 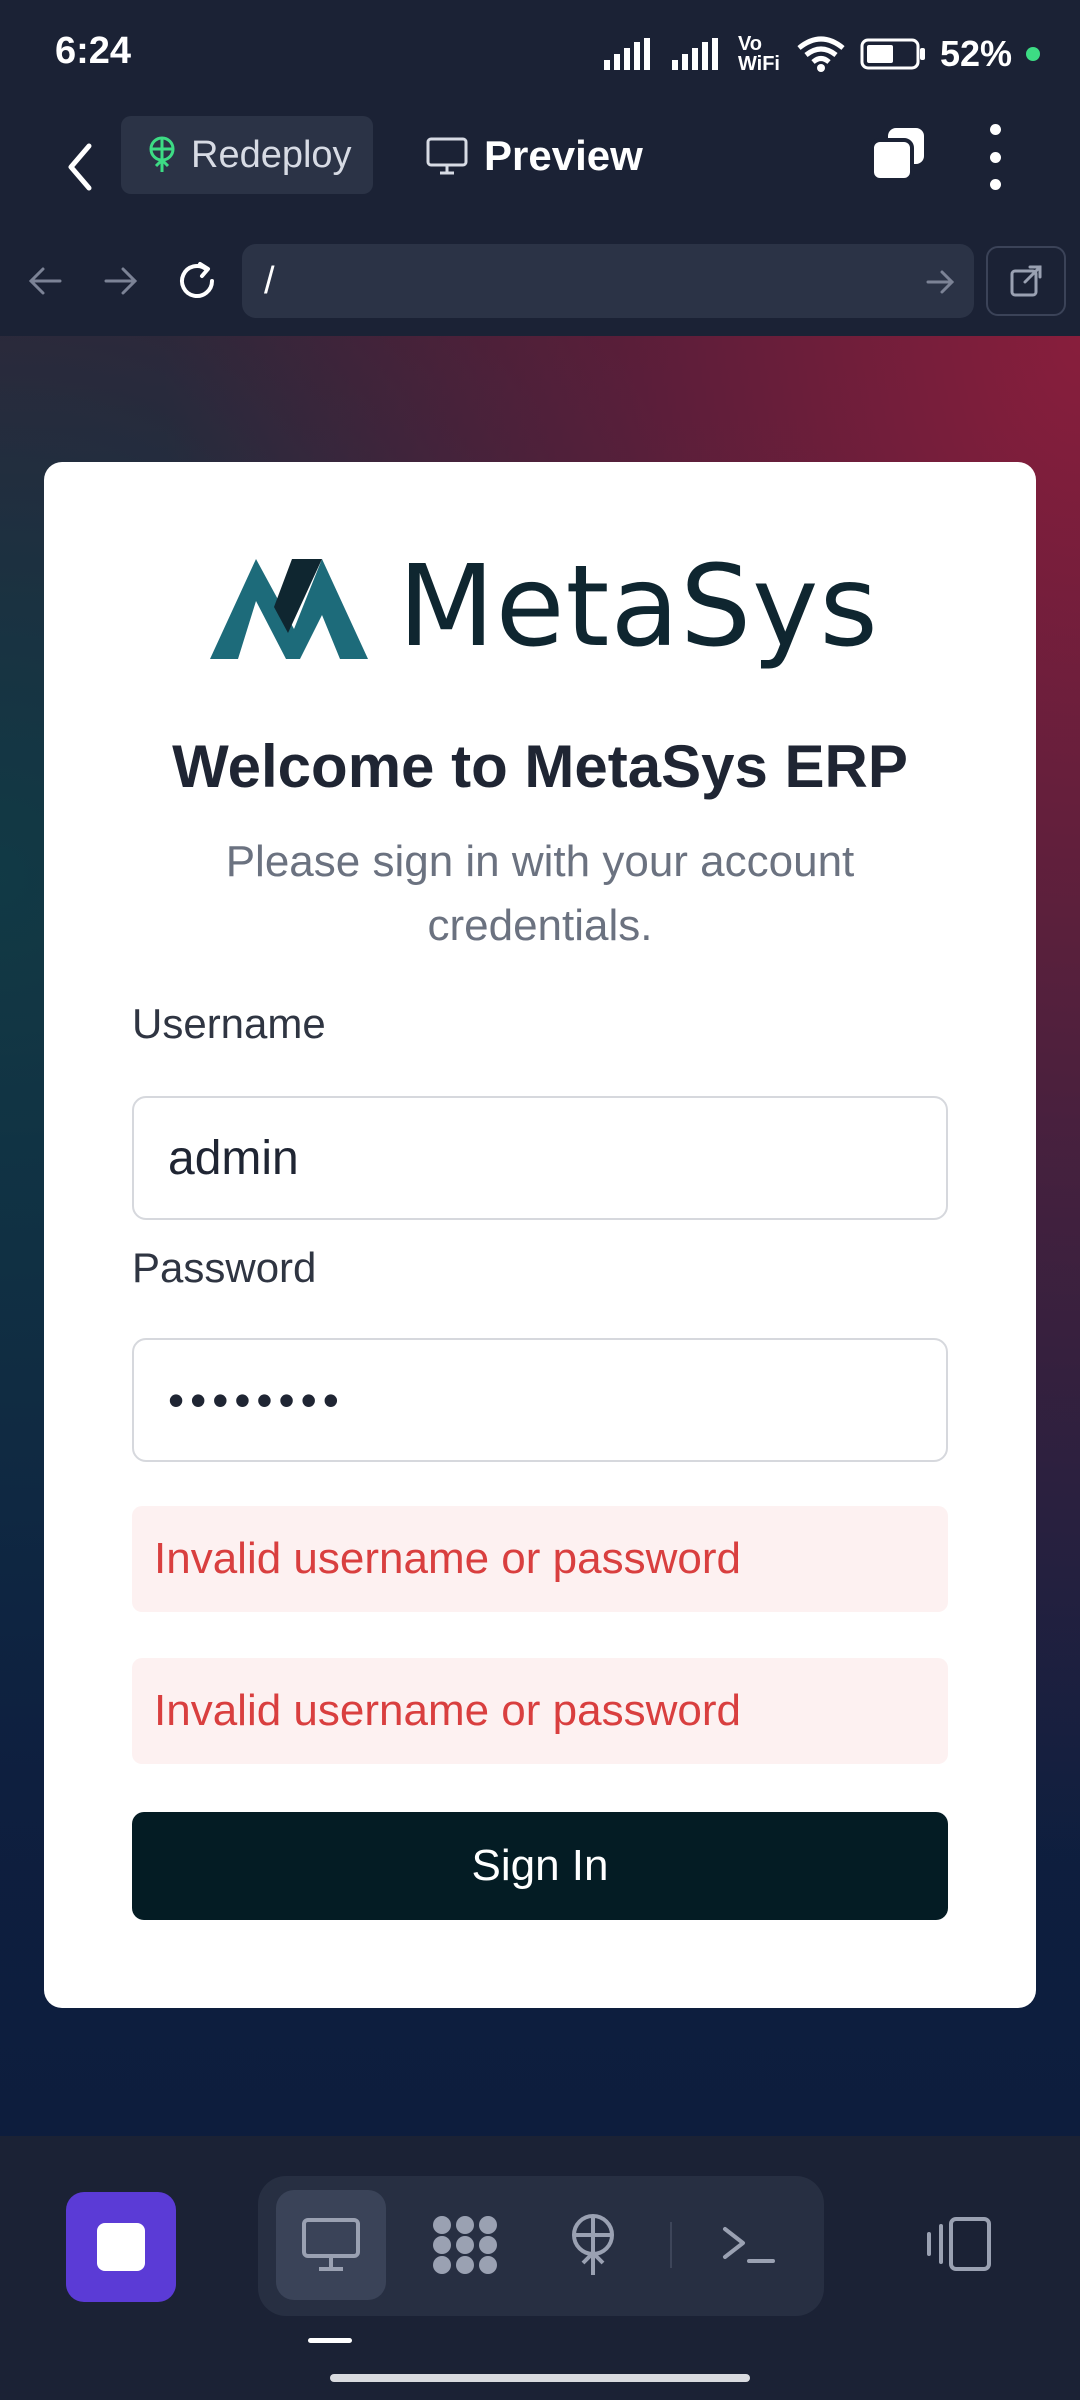 What do you see at coordinates (540, 1158) in the screenshot?
I see `username-field: admin` at bounding box center [540, 1158].